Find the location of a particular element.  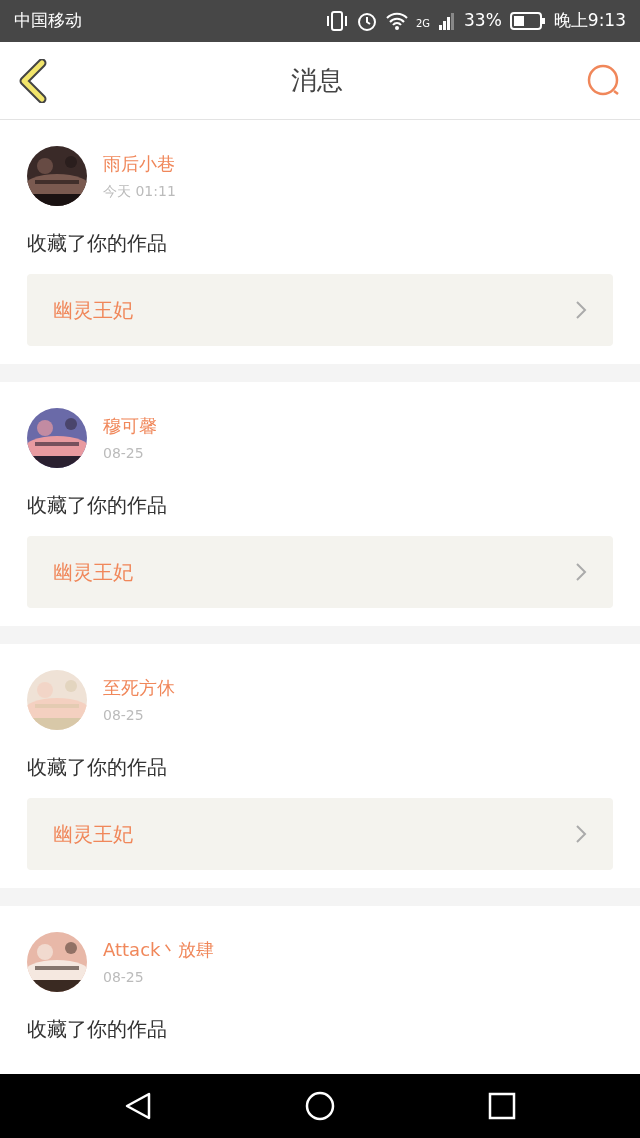

signal-icon is located at coordinates (447, 21).